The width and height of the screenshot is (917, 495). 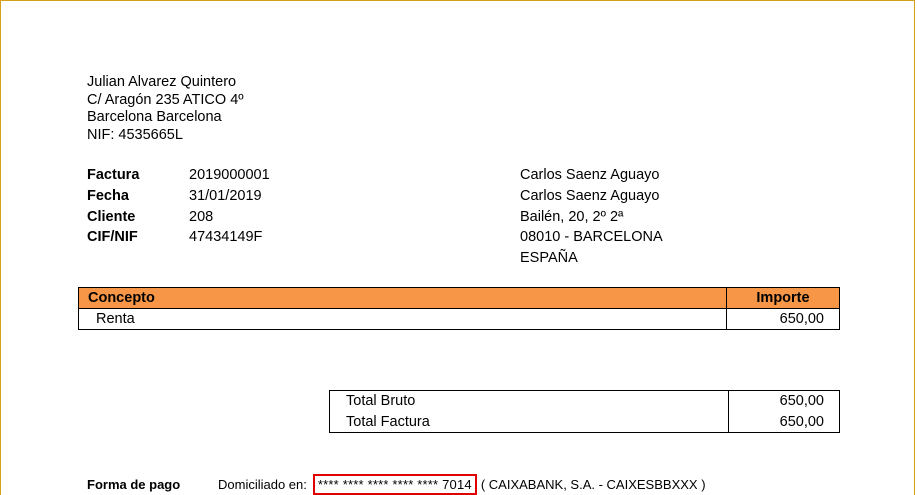 I want to click on meta-row-invoice: Factura 2019000001, so click(x=178, y=175).